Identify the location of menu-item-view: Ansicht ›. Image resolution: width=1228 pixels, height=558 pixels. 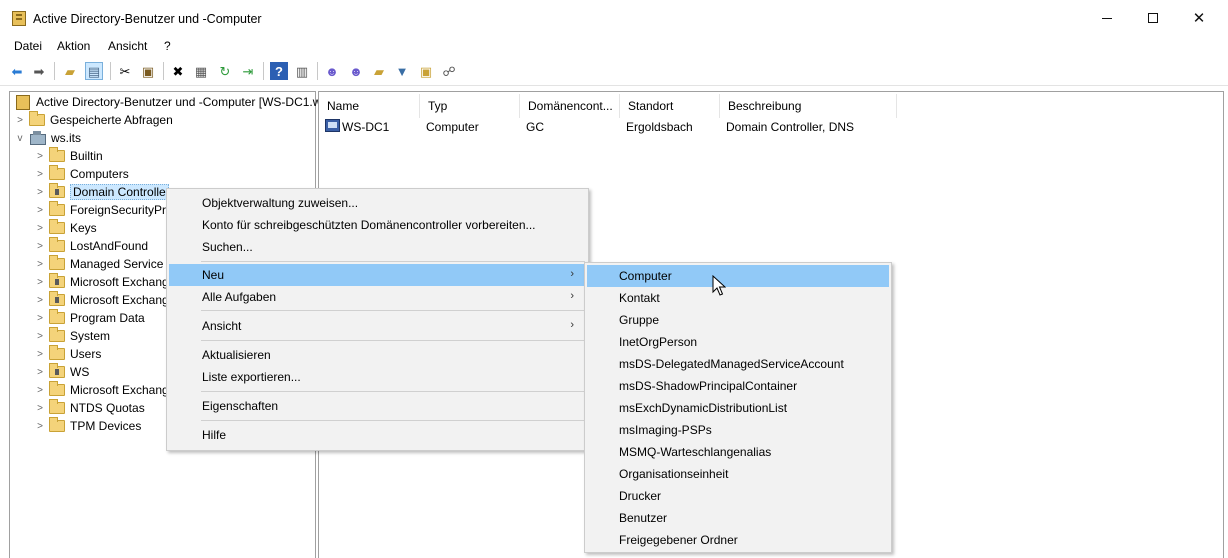
(377, 326).